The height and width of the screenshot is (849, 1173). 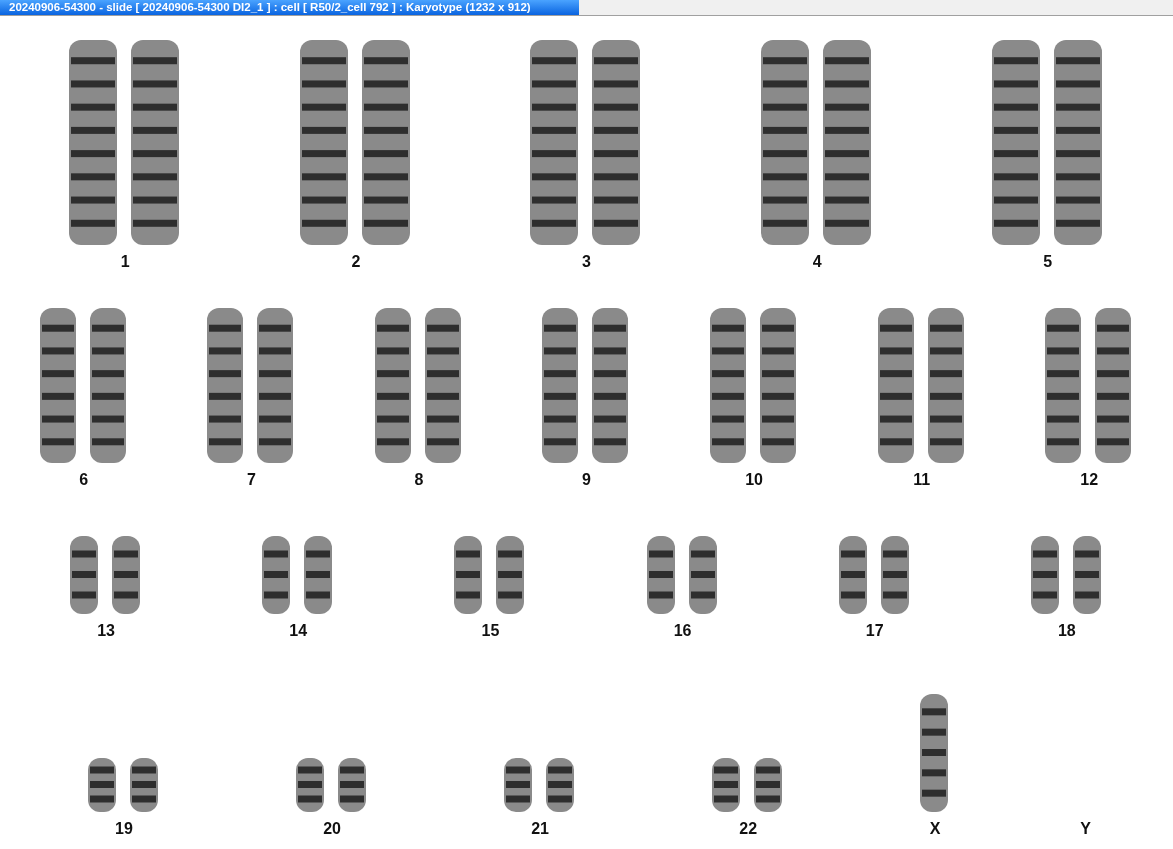 What do you see at coordinates (1048, 262) in the screenshot?
I see `chromosome-label: 5` at bounding box center [1048, 262].